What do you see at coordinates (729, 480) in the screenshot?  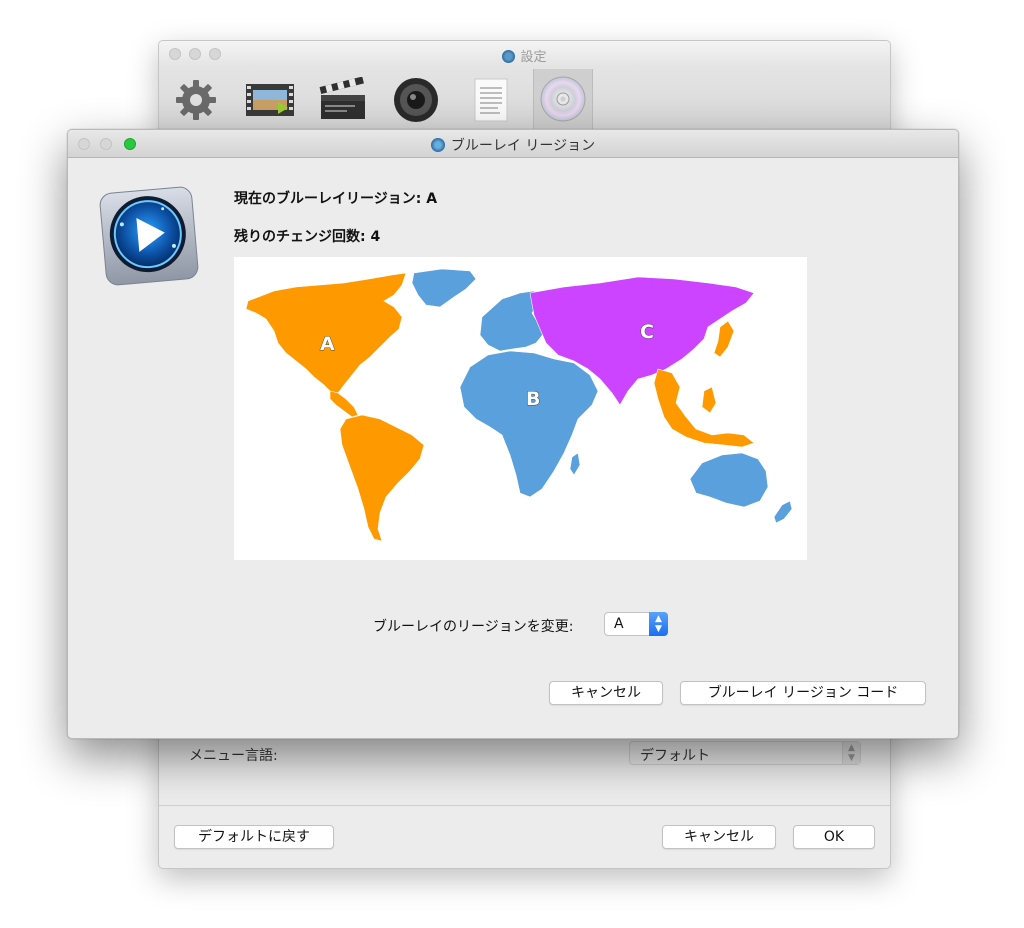 I see `region-b-australia` at bounding box center [729, 480].